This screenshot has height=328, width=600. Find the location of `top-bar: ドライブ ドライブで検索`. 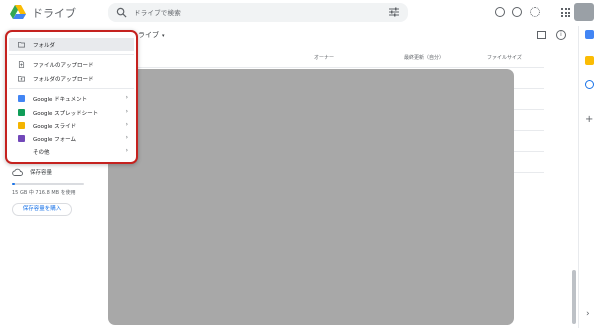

top-bar: ドライブ ドライブで検索 is located at coordinates (300, 13).